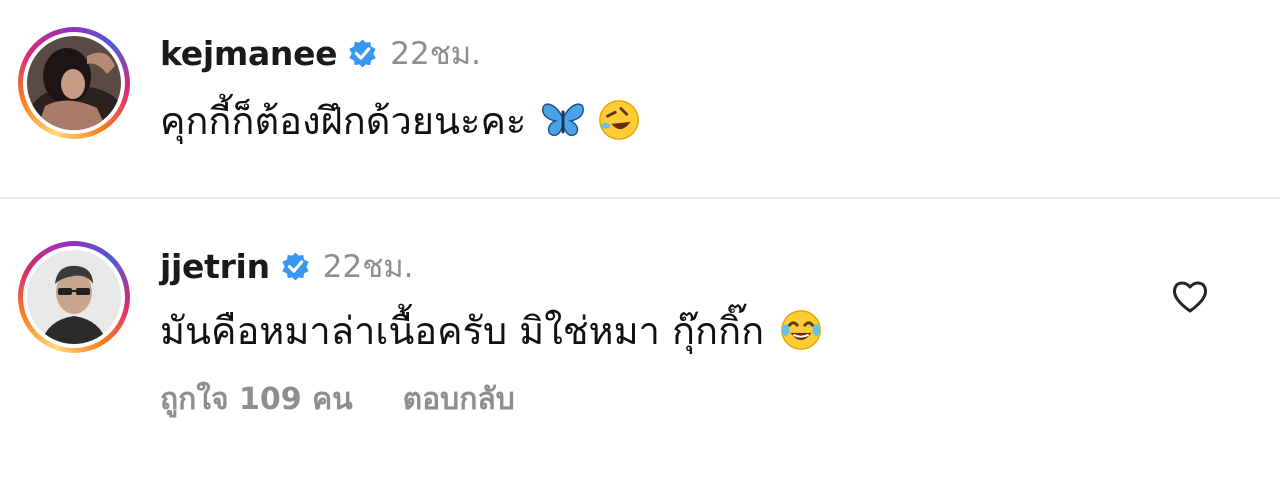 This screenshot has width=1280, height=486. I want to click on comment-text: มันคือหมาล่าเนื้อครับ มิใช่หมา กุ๊กกิ๊ก, so click(462, 330).